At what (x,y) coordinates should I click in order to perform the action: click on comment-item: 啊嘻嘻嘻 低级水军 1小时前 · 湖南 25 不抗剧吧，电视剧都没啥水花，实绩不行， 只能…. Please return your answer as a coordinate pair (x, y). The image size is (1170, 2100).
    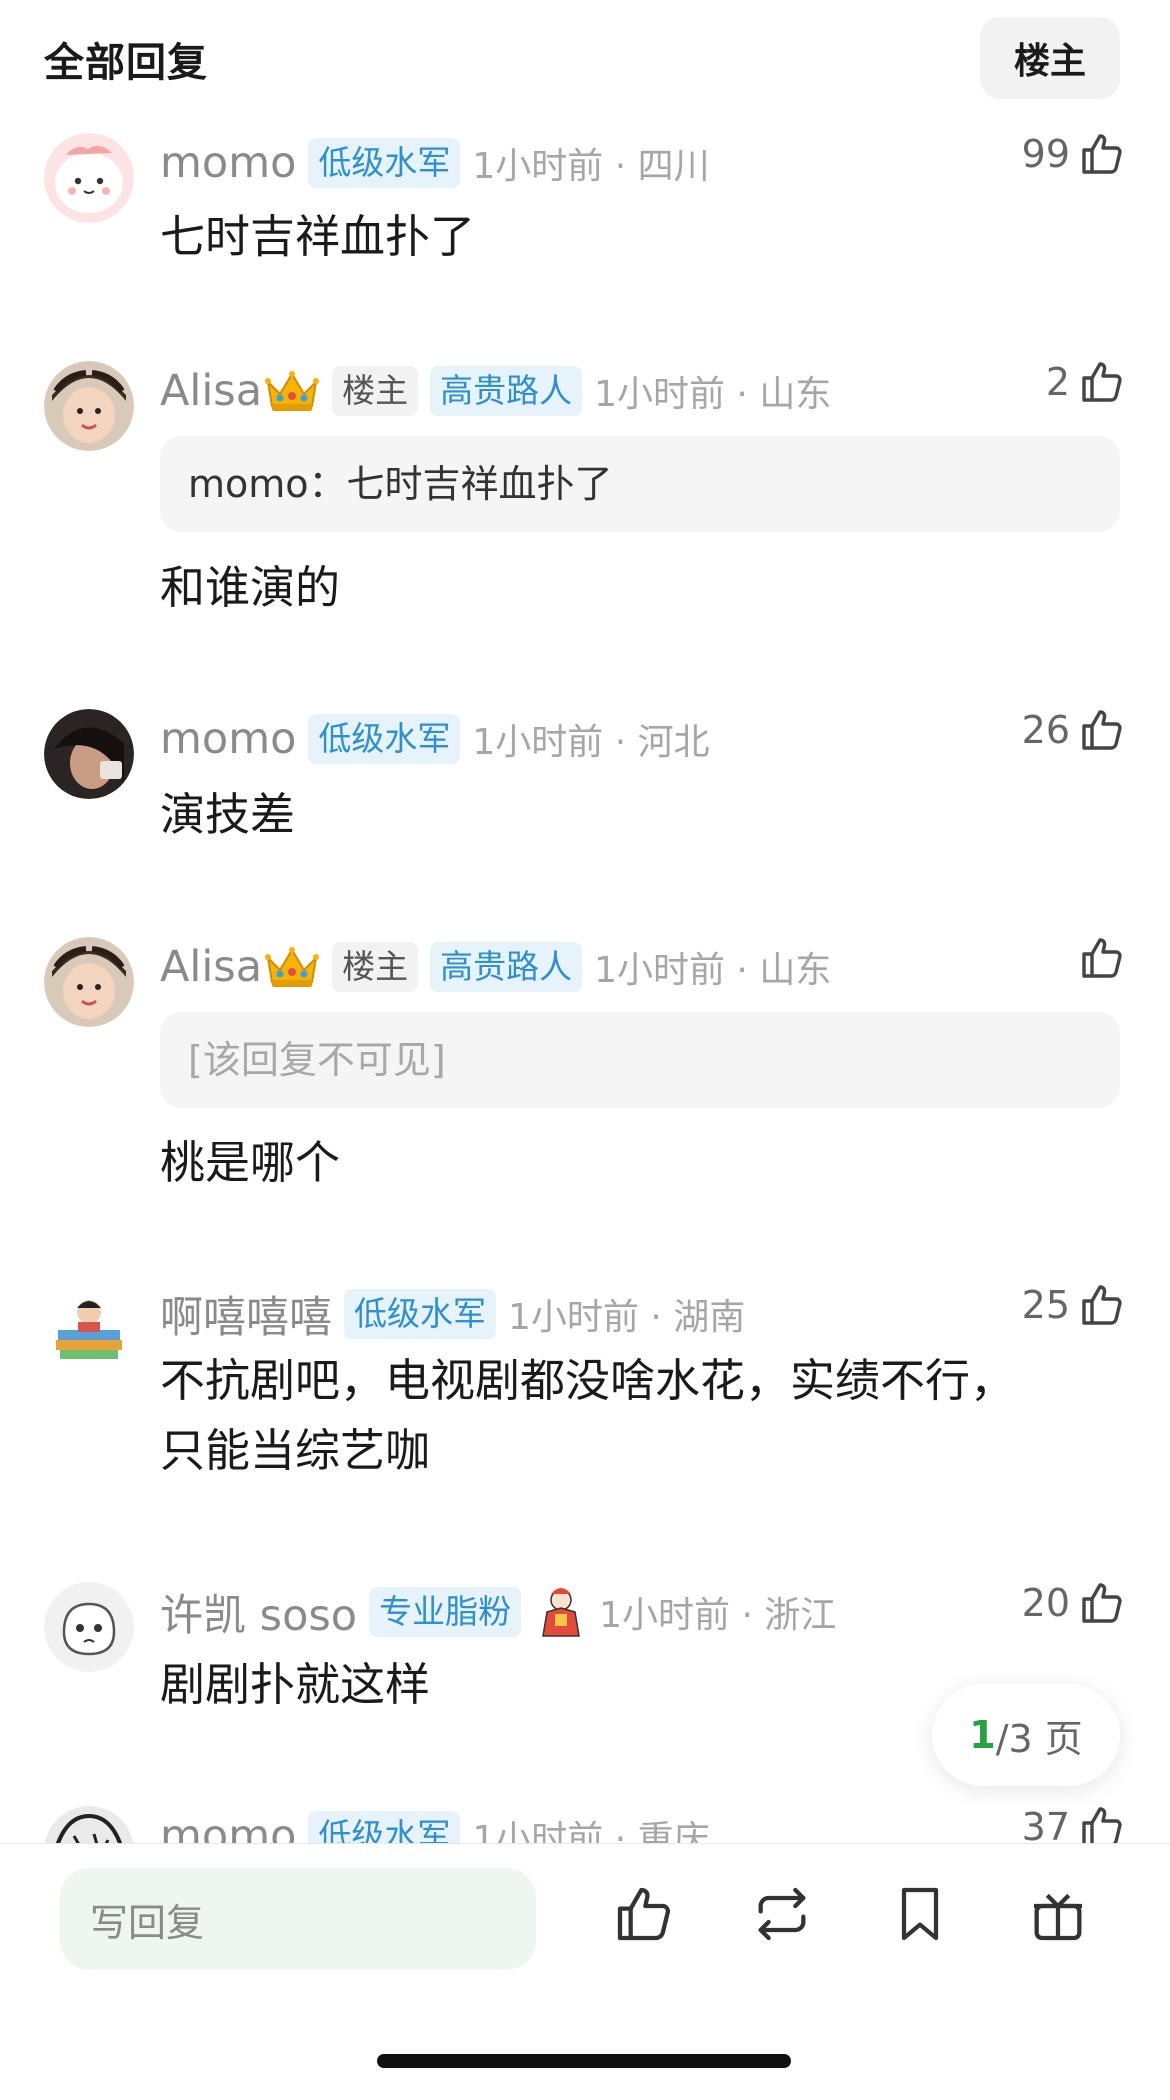
    Looking at the image, I should click on (585, 1433).